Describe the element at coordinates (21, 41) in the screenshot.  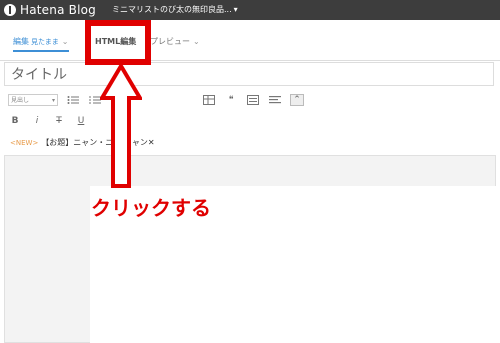
I see `tab-edit-label: 編集` at that location.